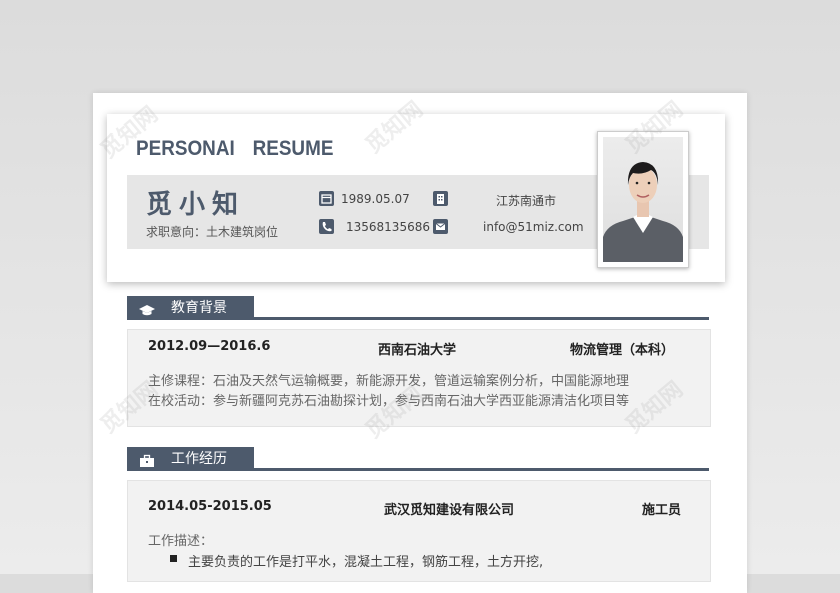 This screenshot has height=593, width=840. What do you see at coordinates (643, 199) in the screenshot?
I see `profile-photo` at bounding box center [643, 199].